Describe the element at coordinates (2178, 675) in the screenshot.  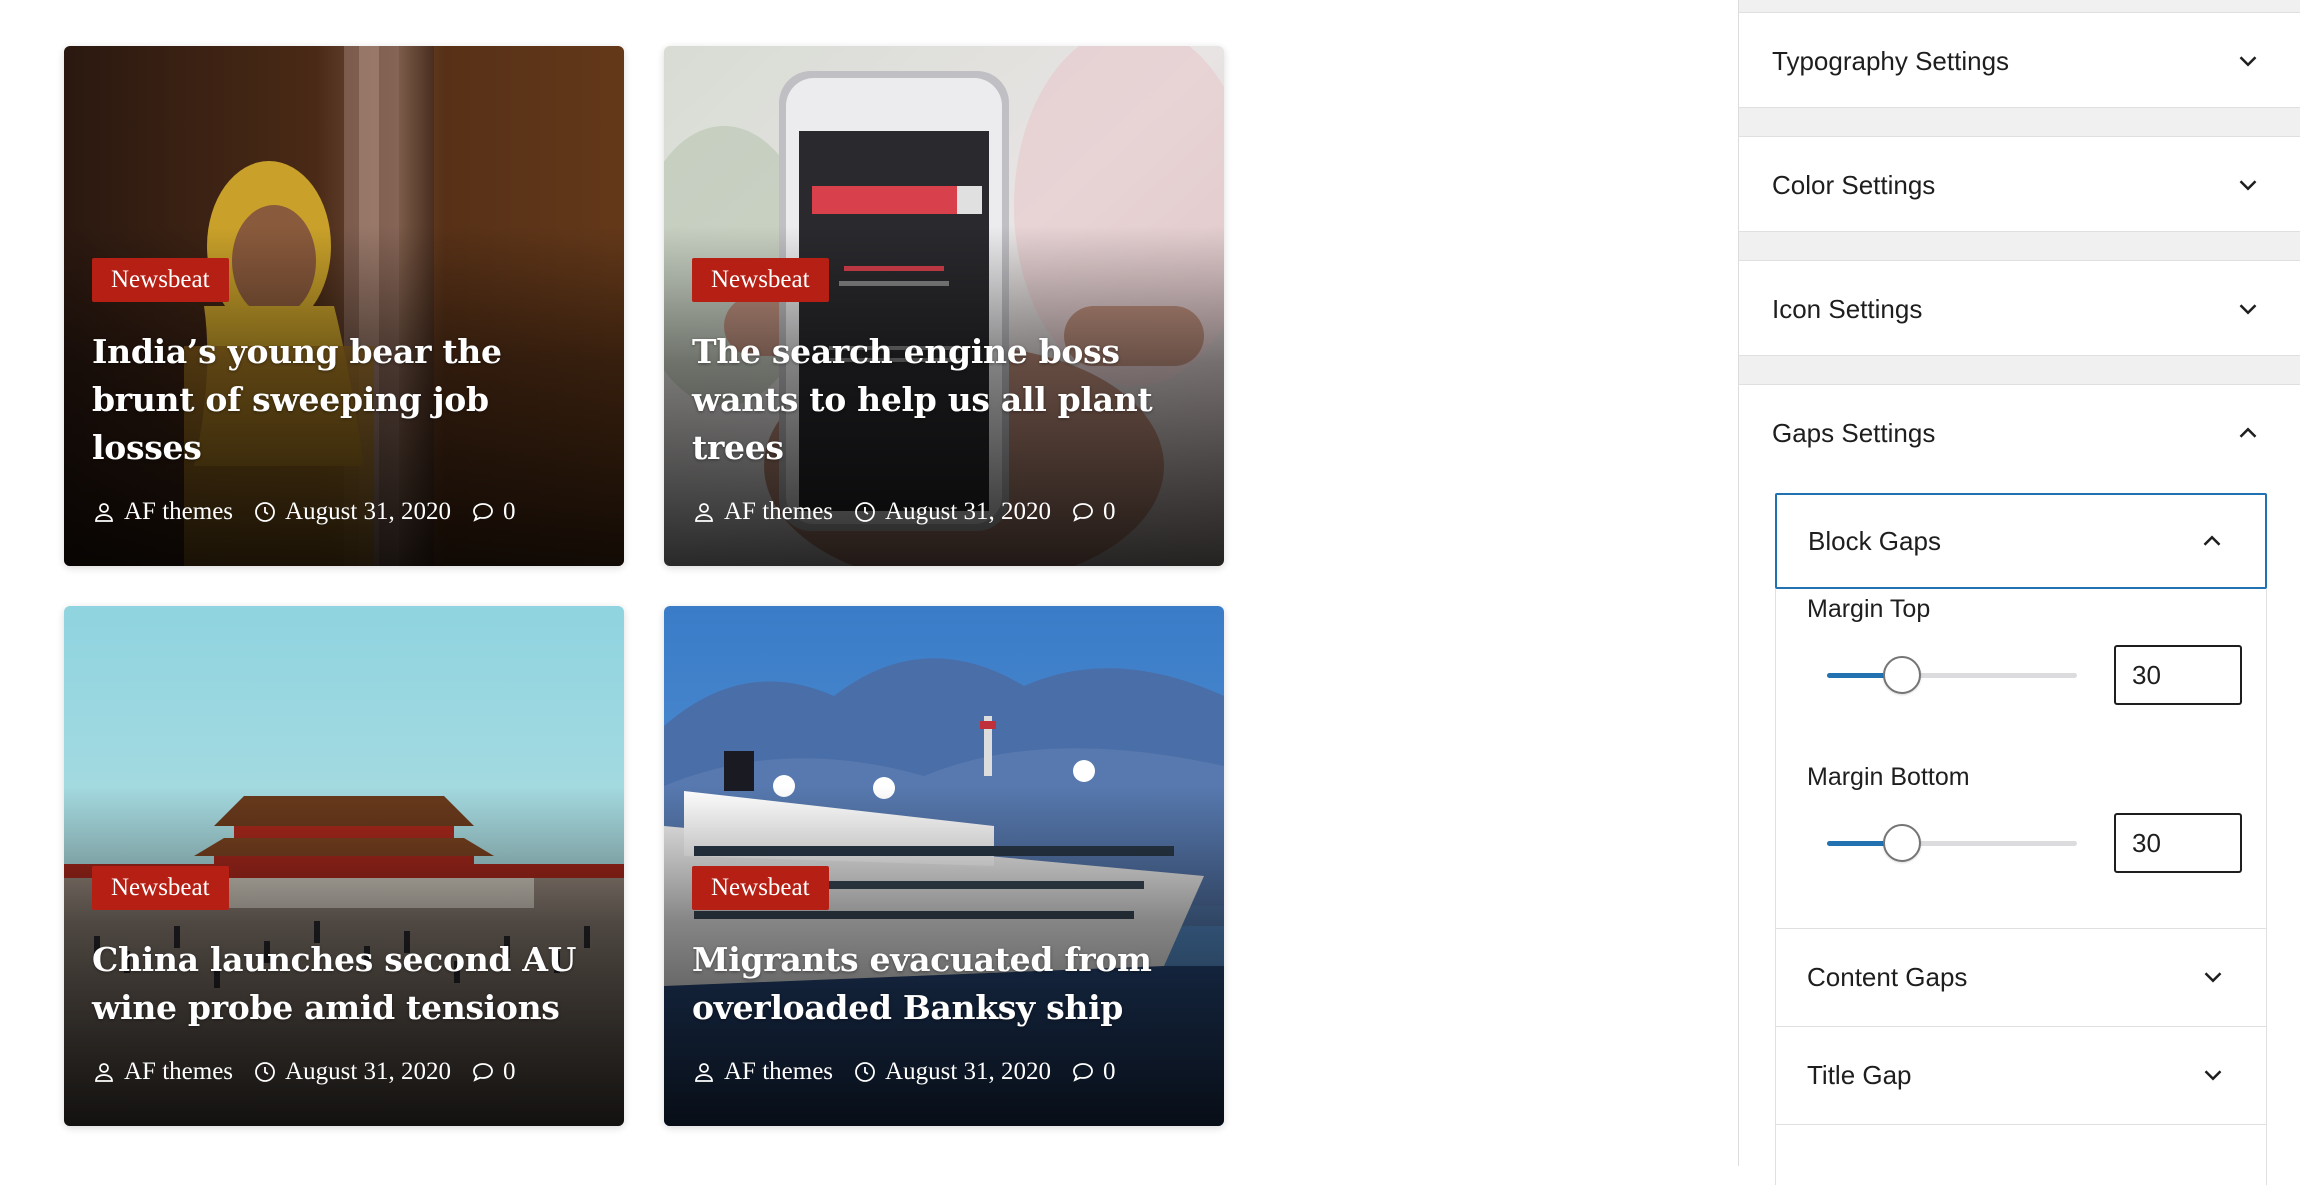
I see `margin-top-input` at that location.